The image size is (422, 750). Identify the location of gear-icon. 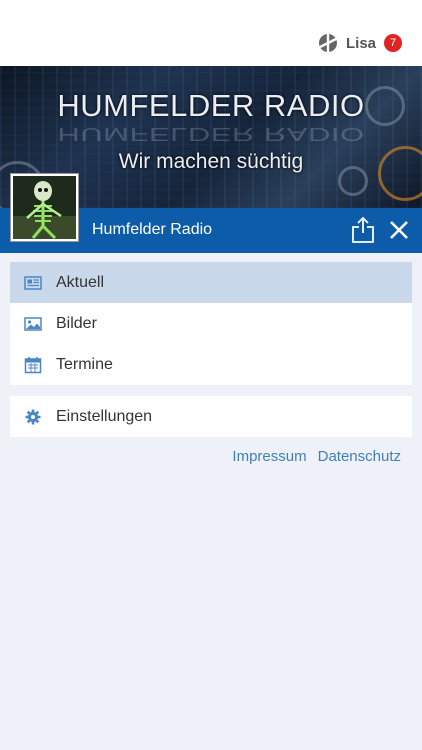
(33, 416).